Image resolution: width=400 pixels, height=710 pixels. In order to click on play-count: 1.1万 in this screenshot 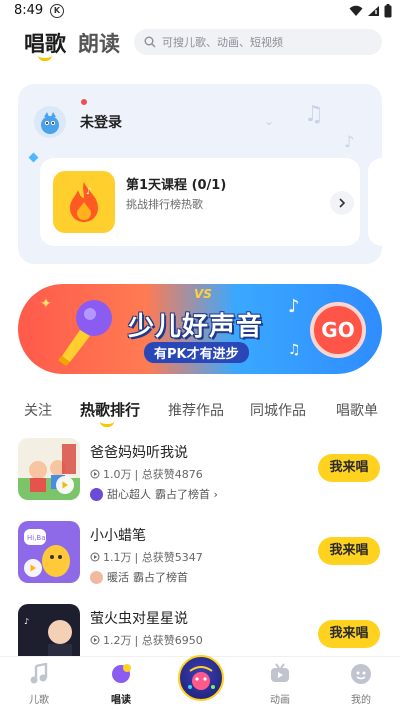, I will do `click(117, 557)`.